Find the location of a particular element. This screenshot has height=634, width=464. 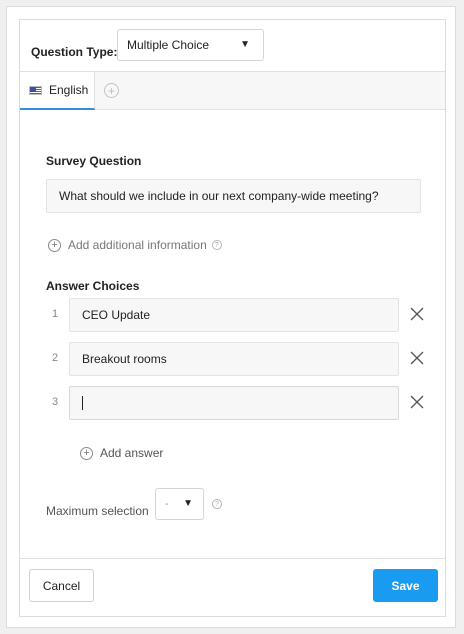

survey-question-label: Survey Question is located at coordinates (94, 161).